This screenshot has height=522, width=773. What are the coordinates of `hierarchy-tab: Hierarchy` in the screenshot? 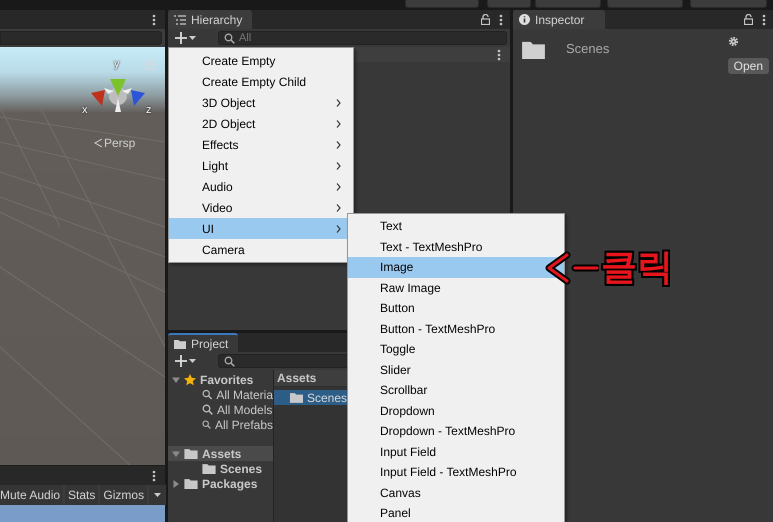 It's located at (210, 19).